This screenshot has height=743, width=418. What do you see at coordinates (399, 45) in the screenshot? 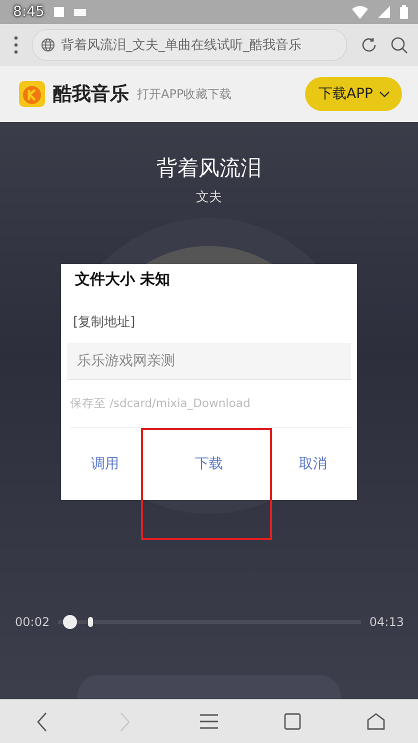
I see `search-icon` at bounding box center [399, 45].